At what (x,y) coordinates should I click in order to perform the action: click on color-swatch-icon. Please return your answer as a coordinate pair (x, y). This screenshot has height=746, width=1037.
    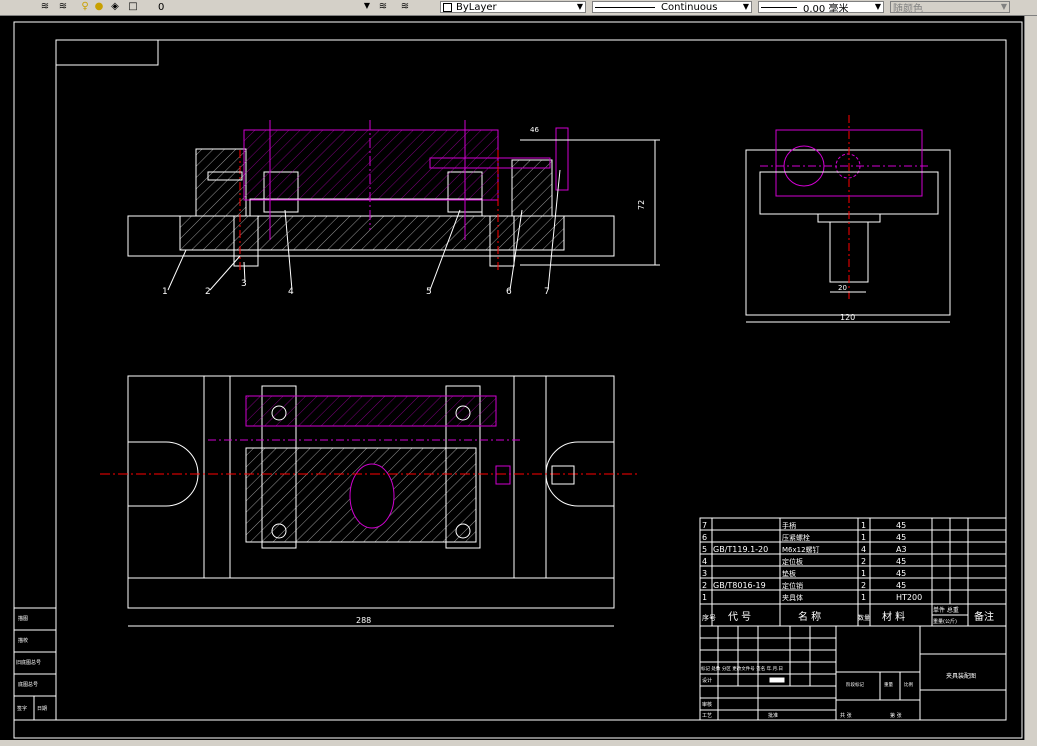
    Looking at the image, I should click on (447, 7).